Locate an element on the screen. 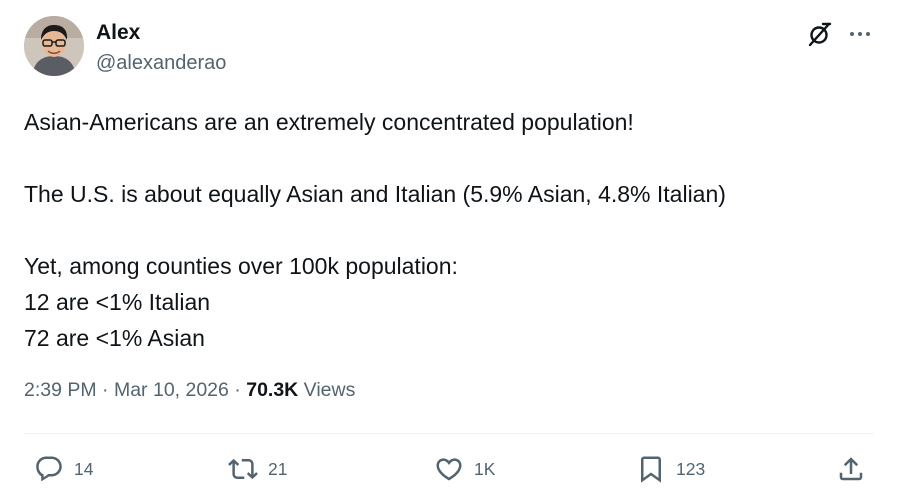  tweet-line: 12 are <1% Italian is located at coordinates (117, 302).